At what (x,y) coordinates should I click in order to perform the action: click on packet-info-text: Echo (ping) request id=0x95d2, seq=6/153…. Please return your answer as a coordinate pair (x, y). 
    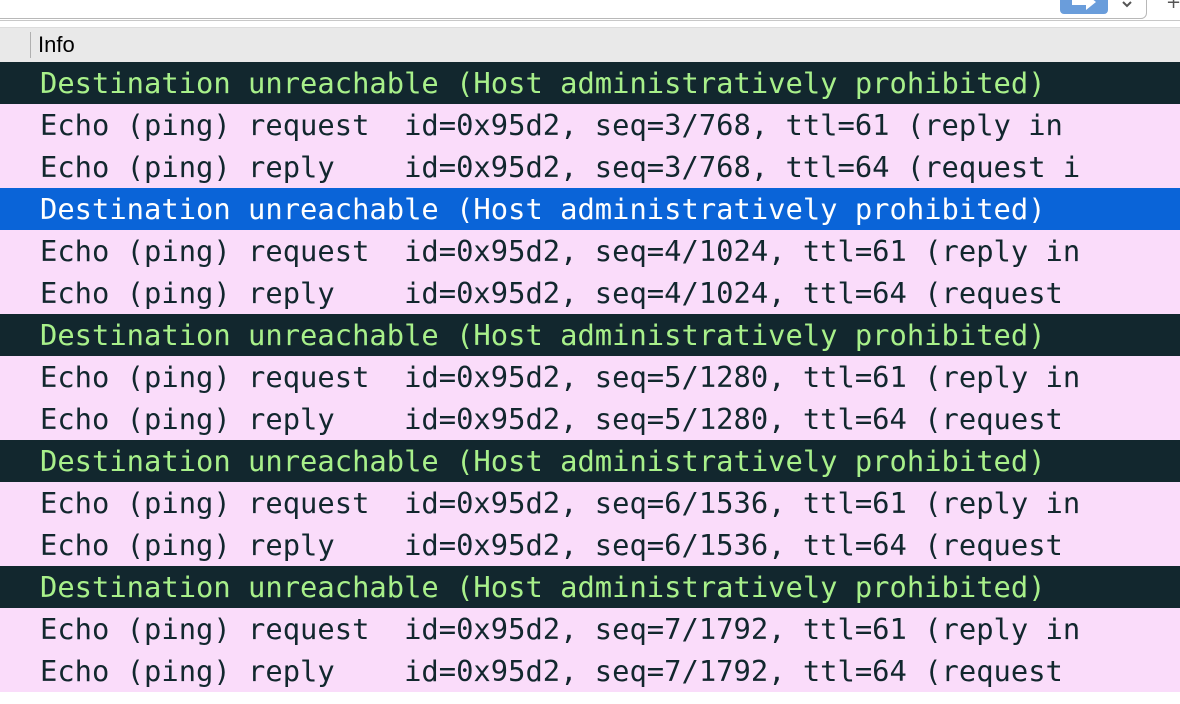
    Looking at the image, I should click on (560, 503).